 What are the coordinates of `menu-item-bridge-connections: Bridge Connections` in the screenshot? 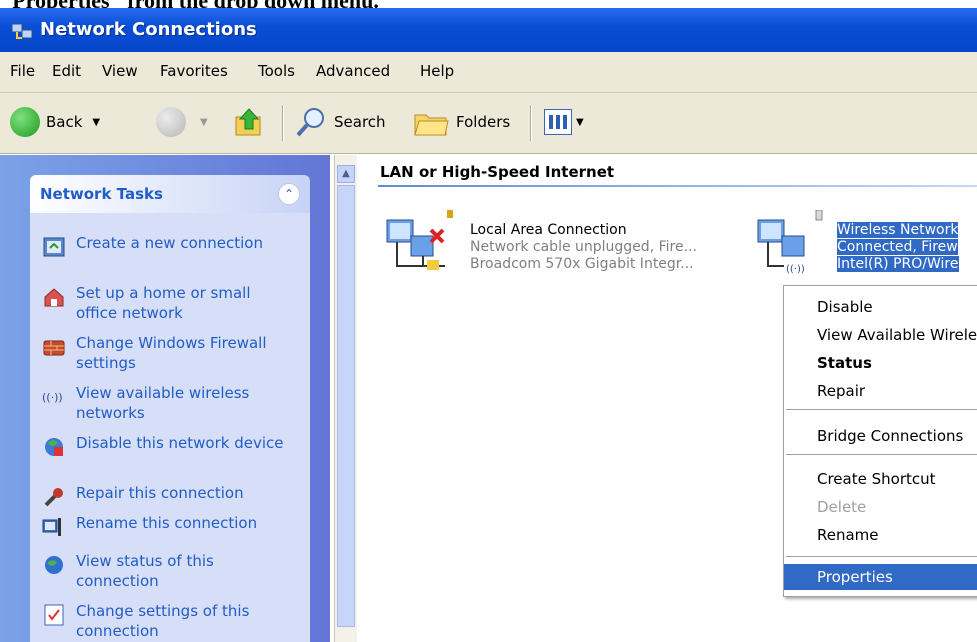 It's located at (880, 436).